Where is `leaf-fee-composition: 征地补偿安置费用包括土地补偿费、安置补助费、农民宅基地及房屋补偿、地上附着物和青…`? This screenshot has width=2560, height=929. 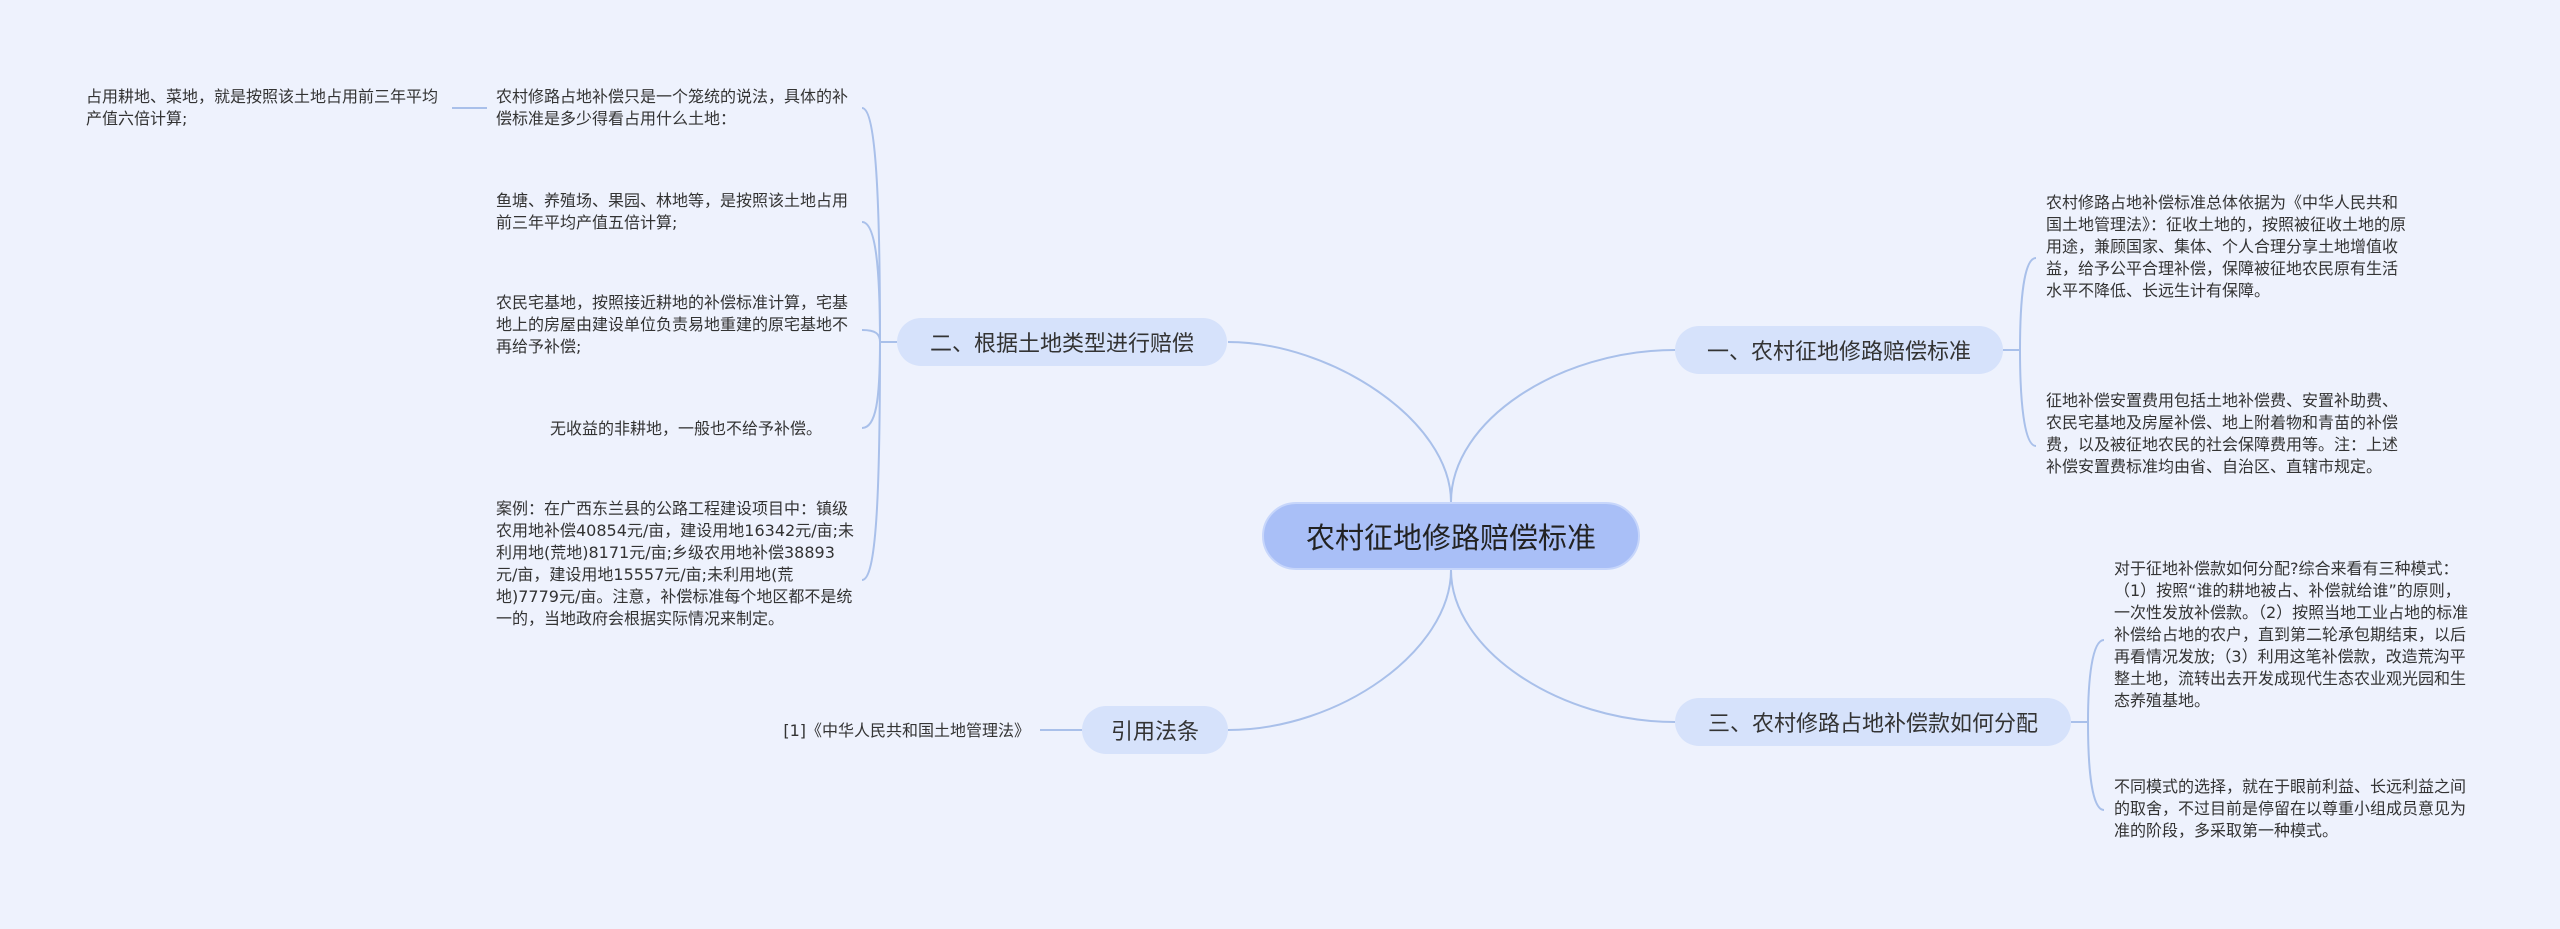 leaf-fee-composition: 征地补偿安置费用包括土地补偿费、安置补助费、农民宅基地及房屋补偿、地上附着物和青… is located at coordinates (2222, 433).